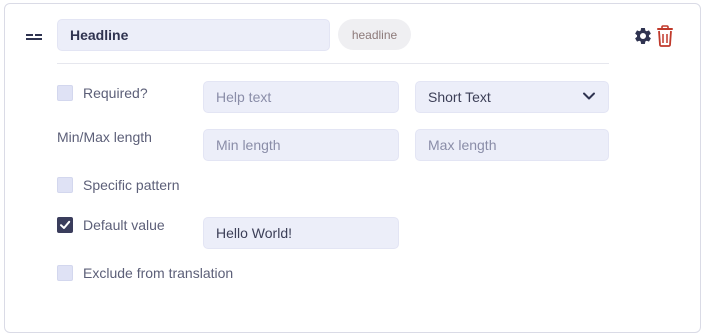 The width and height of the screenshot is (709, 336). Describe the element at coordinates (301, 145) in the screenshot. I see `min-length-input` at that location.